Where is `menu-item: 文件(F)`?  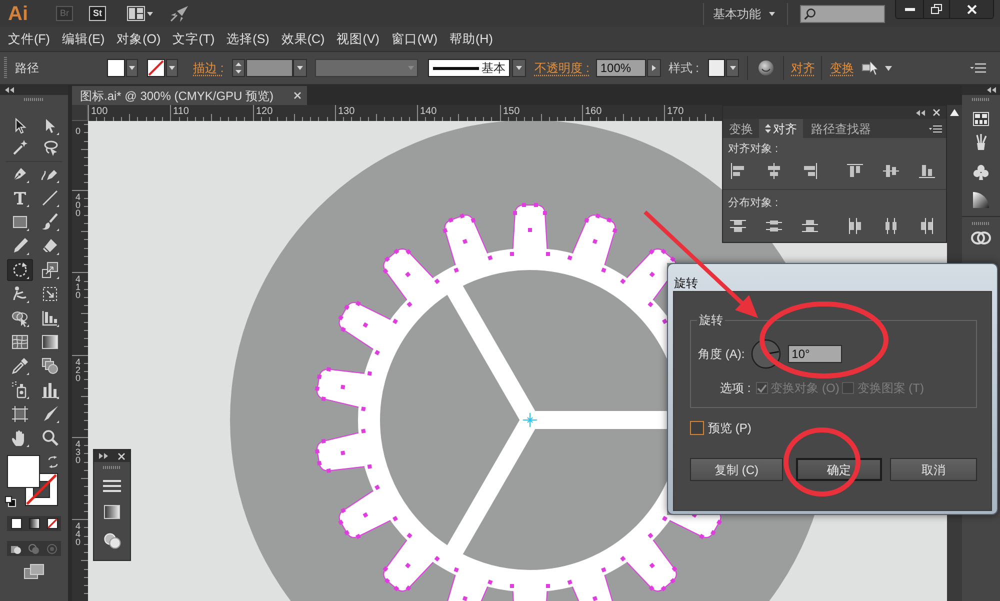
menu-item: 文件(F) is located at coordinates (29, 39).